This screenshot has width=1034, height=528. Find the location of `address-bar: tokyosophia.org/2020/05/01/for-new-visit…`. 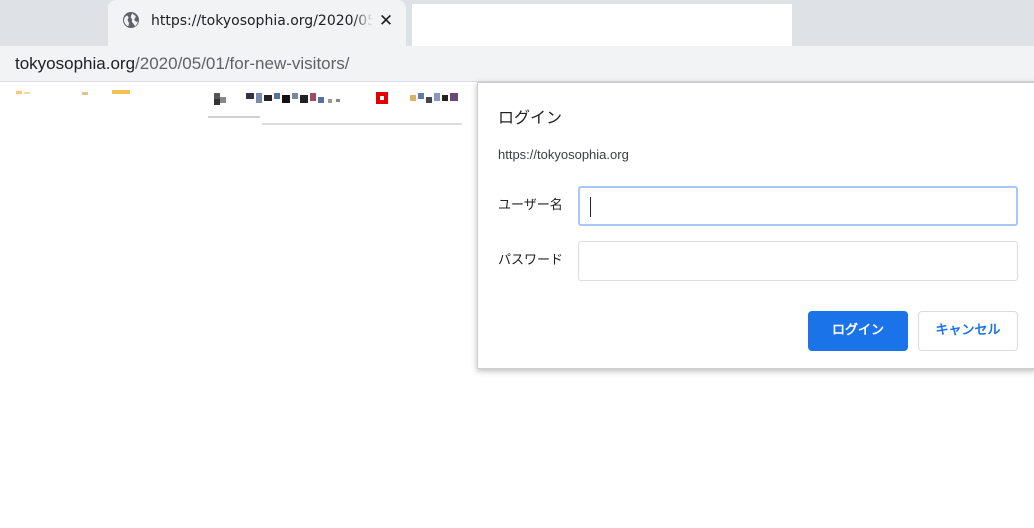

address-bar: tokyosophia.org/2020/05/01/for-new-visit… is located at coordinates (517, 64).